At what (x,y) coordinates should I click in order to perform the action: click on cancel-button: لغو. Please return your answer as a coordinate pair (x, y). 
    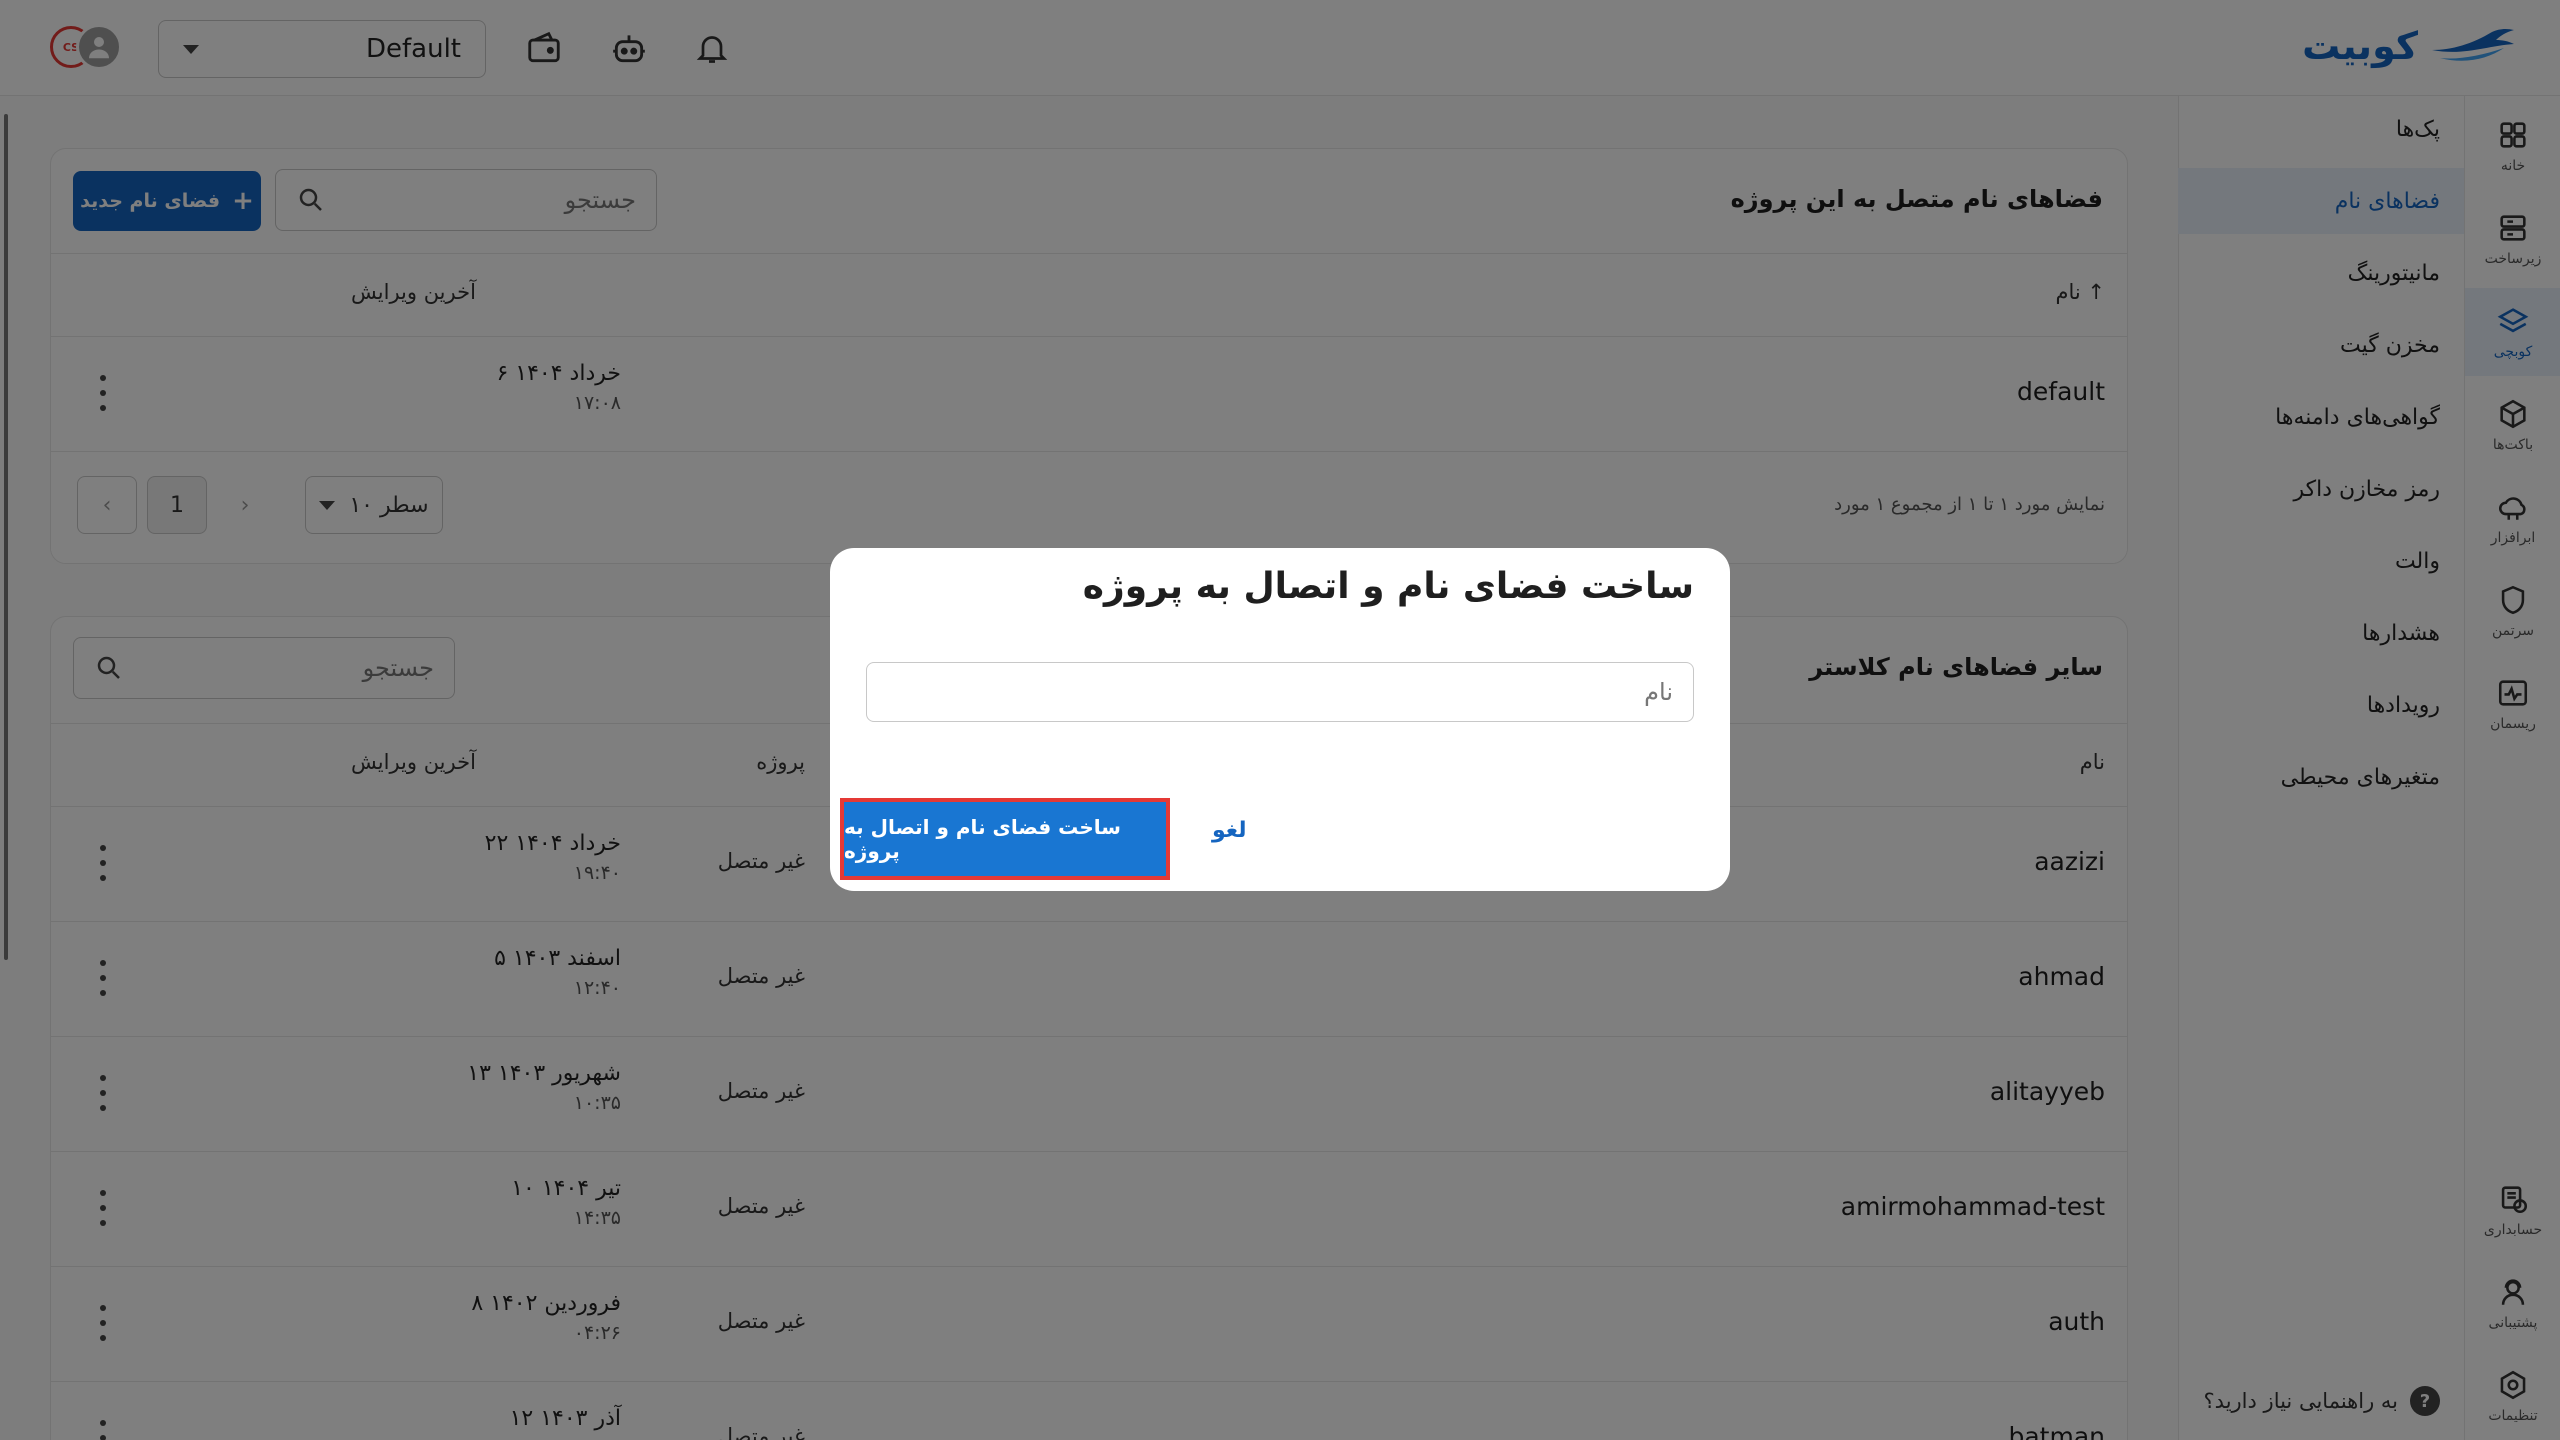
    Looking at the image, I should click on (1229, 830).